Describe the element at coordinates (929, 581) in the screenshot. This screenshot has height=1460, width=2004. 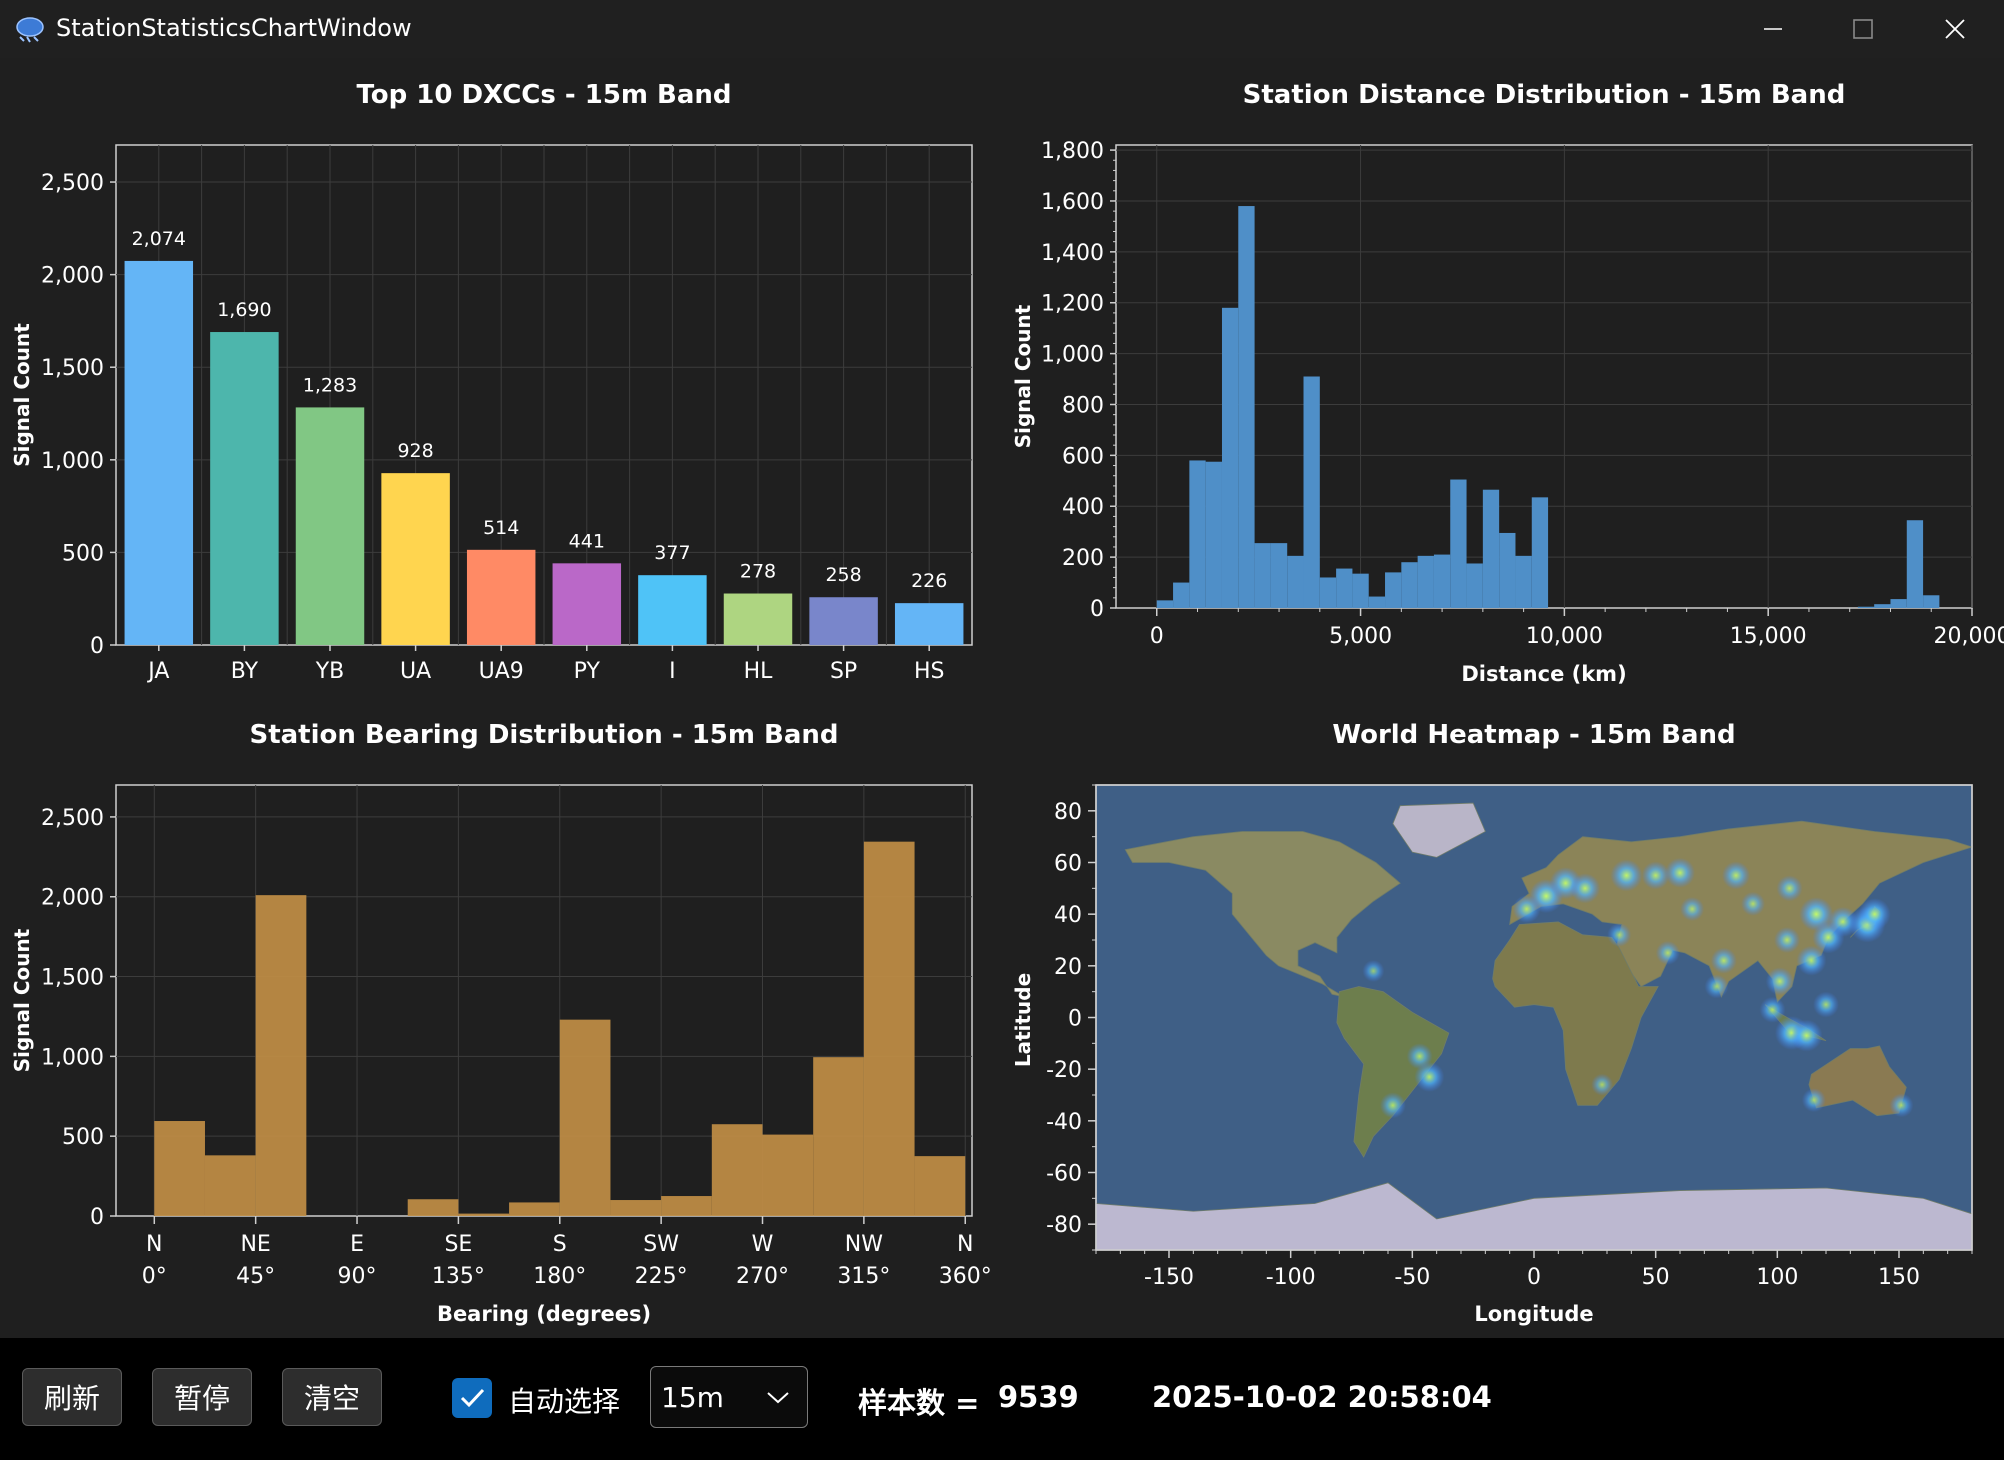
I see `bar-value-label: 226` at that location.